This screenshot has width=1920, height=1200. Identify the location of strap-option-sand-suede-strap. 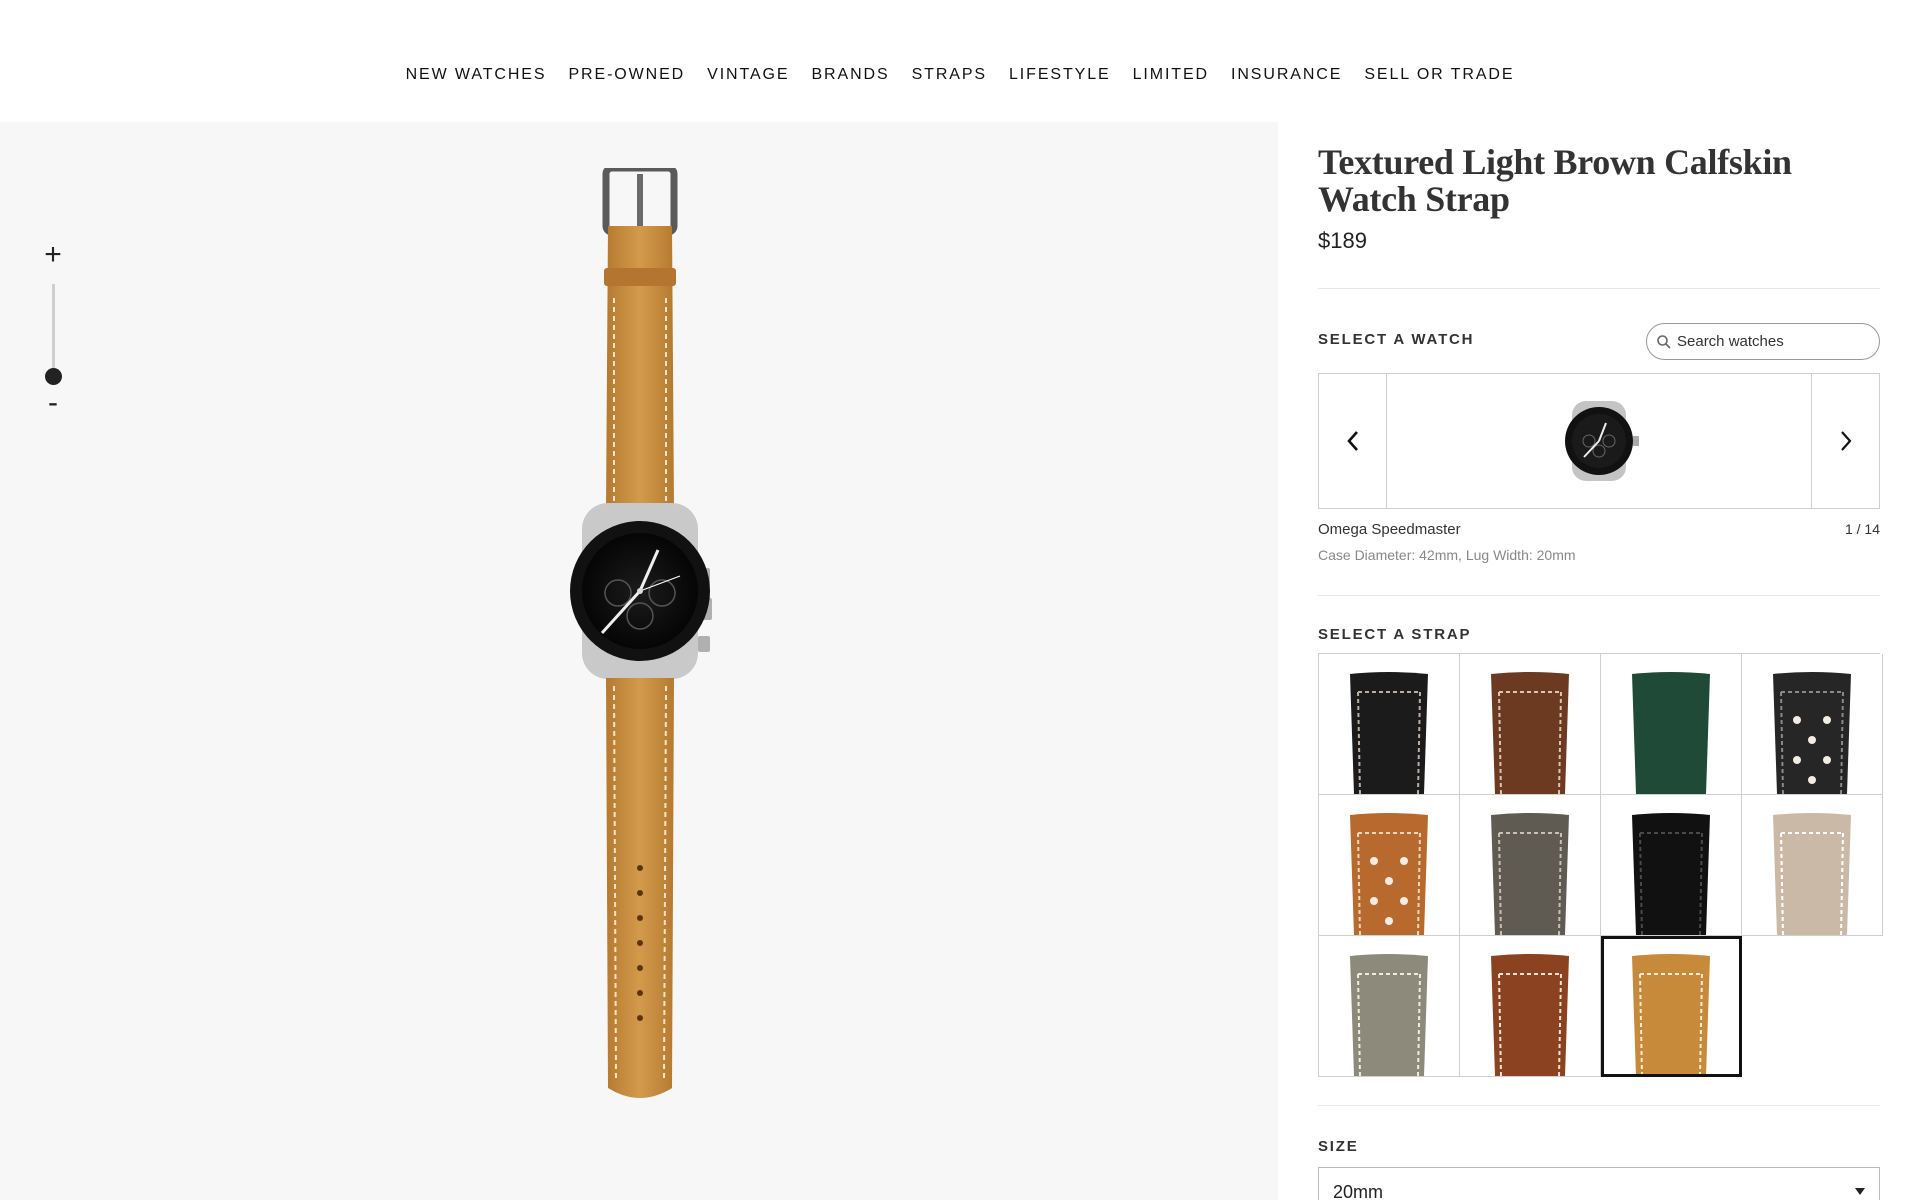
(1812, 865).